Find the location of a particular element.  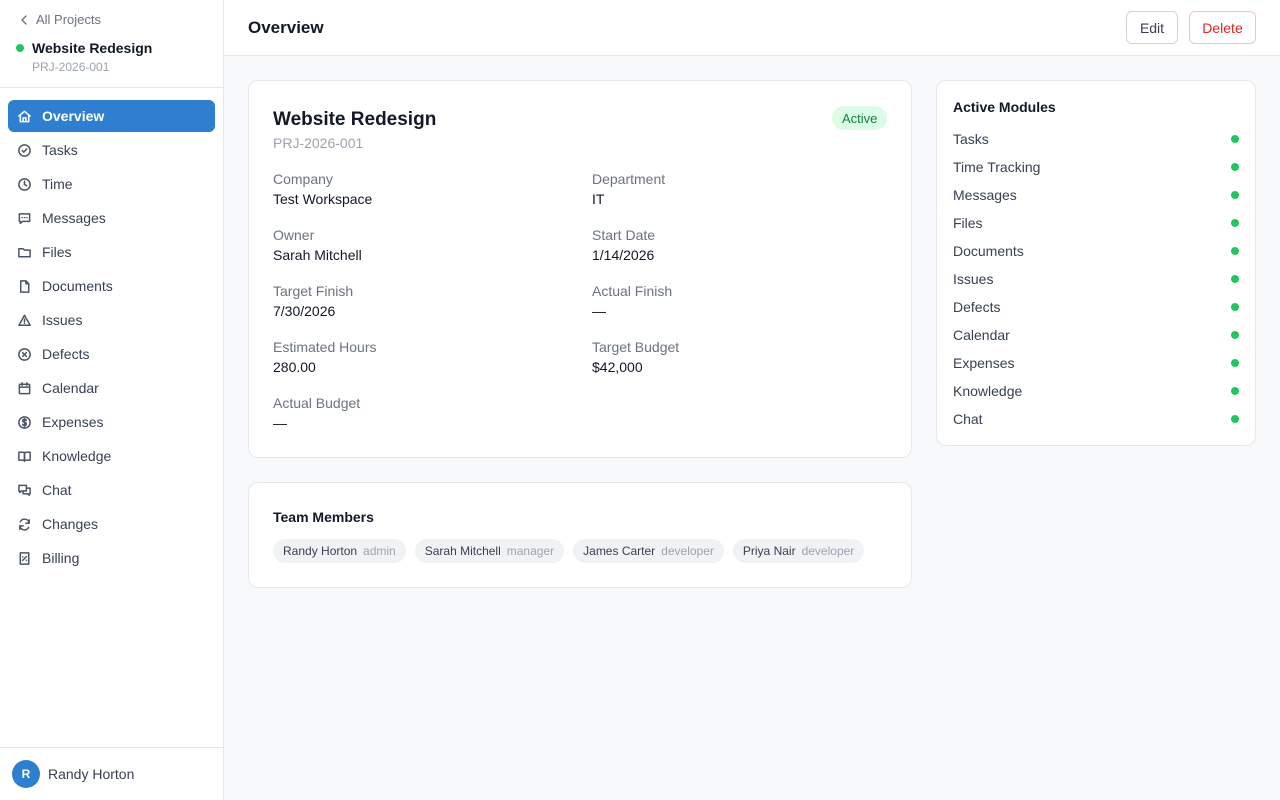

team-member-chip: James Carter developer is located at coordinates (648, 551).